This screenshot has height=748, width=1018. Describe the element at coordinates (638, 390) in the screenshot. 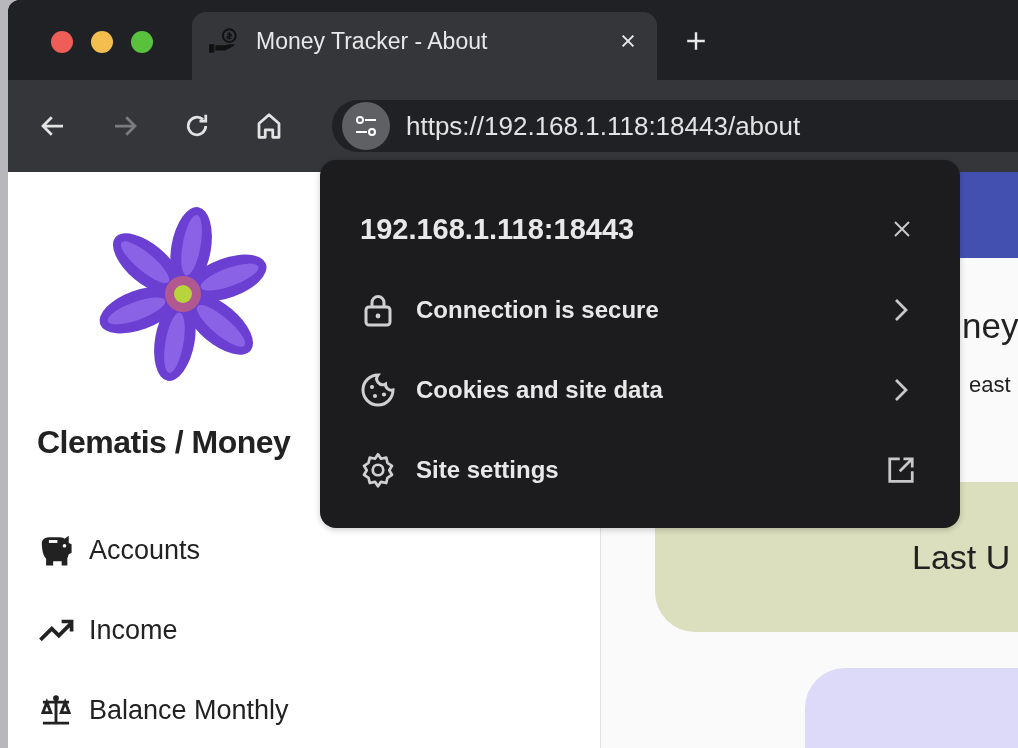

I see `site-info-item: Cookies and site data` at that location.